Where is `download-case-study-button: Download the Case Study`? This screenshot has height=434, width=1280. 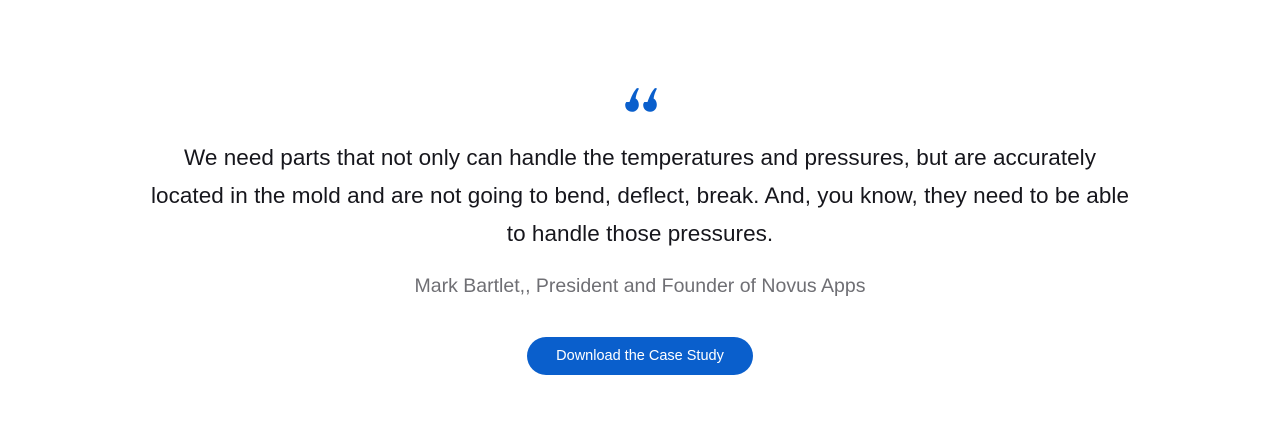 download-case-study-button: Download the Case Study is located at coordinates (640, 356).